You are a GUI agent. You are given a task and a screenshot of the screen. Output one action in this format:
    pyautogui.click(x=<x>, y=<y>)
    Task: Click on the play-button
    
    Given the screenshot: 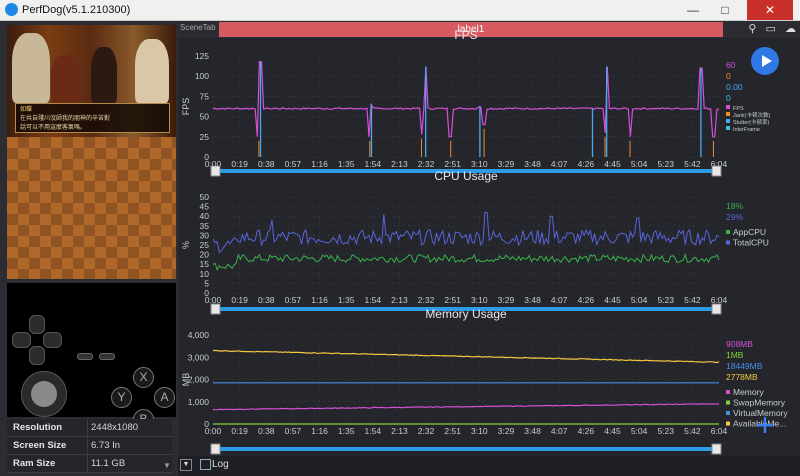 What is the action you would take?
    pyautogui.click(x=765, y=61)
    